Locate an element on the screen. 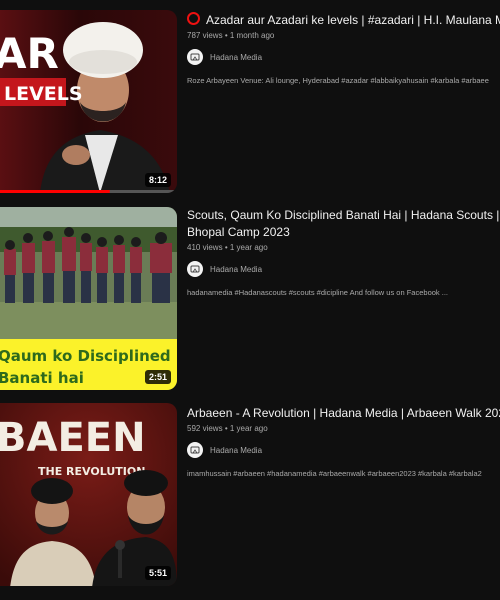 The height and width of the screenshot is (600, 500). video-duration-2: 2:51 is located at coordinates (157, 377).